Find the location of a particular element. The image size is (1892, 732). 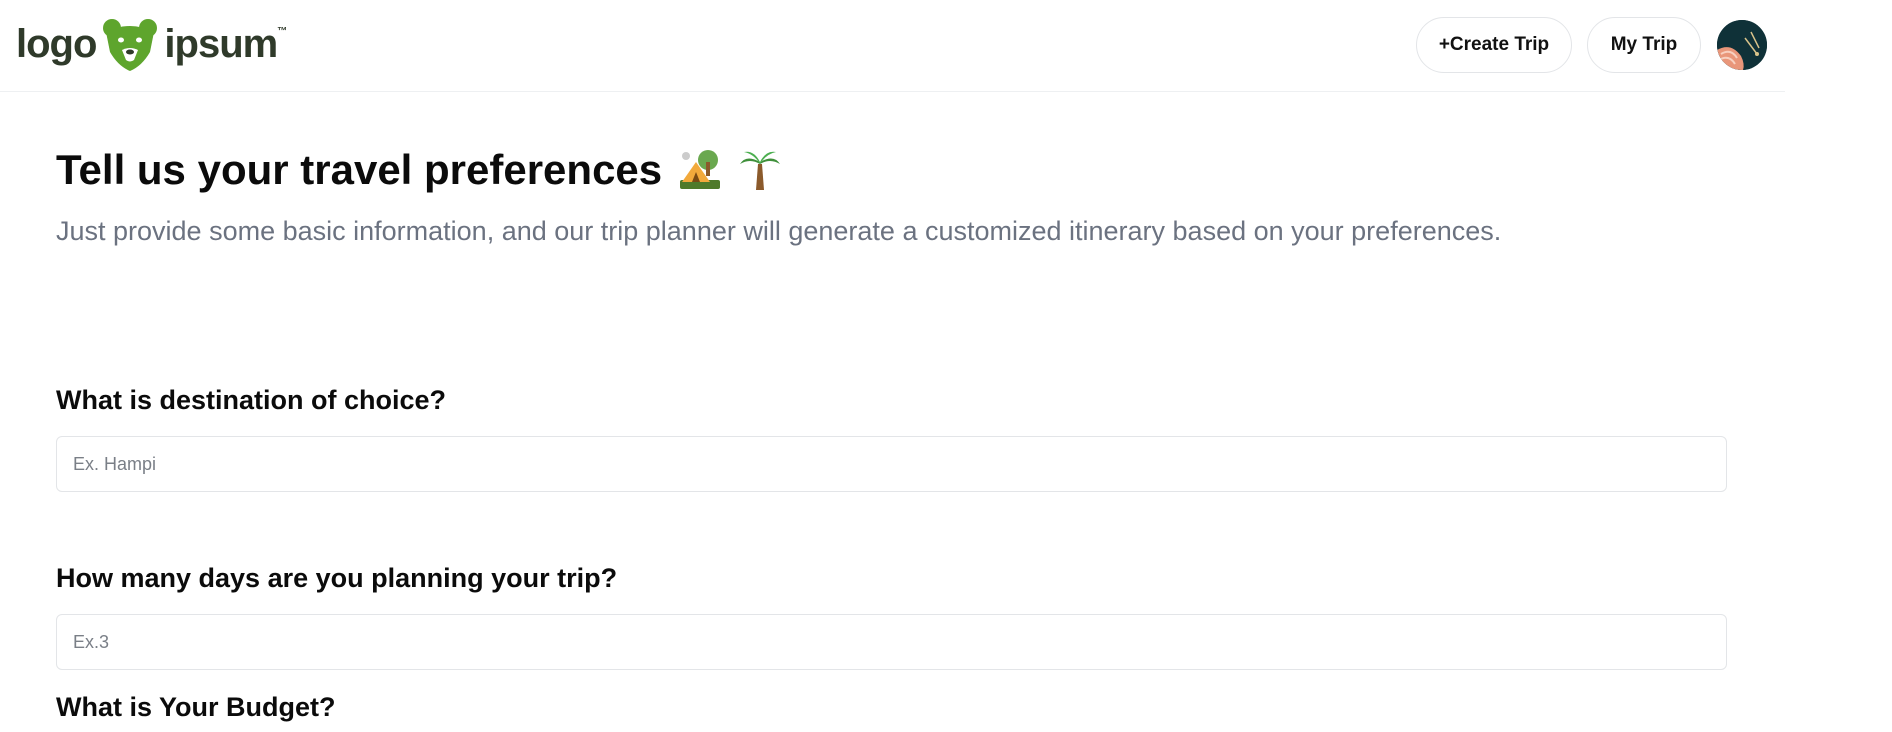

destination-label: What is destination of choice? is located at coordinates (251, 400).